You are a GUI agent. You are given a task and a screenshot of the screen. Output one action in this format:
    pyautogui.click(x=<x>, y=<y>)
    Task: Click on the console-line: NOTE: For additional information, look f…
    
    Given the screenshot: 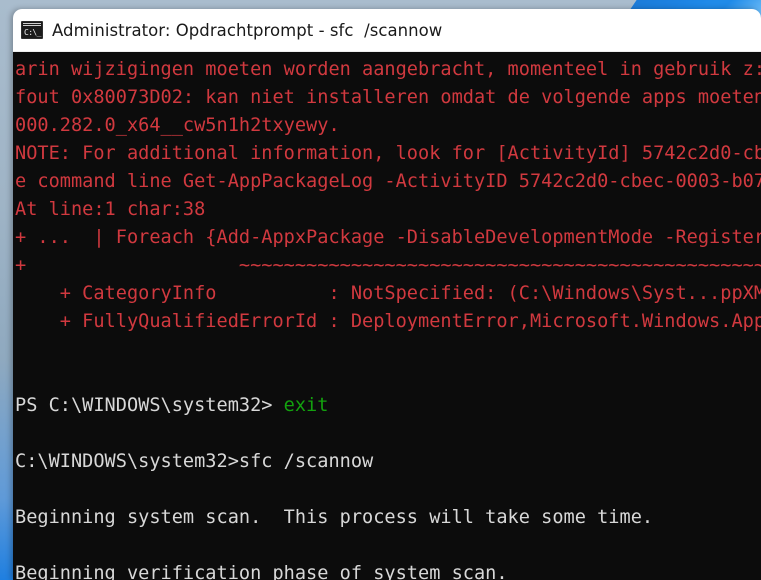 What is the action you would take?
    pyautogui.click(x=388, y=154)
    